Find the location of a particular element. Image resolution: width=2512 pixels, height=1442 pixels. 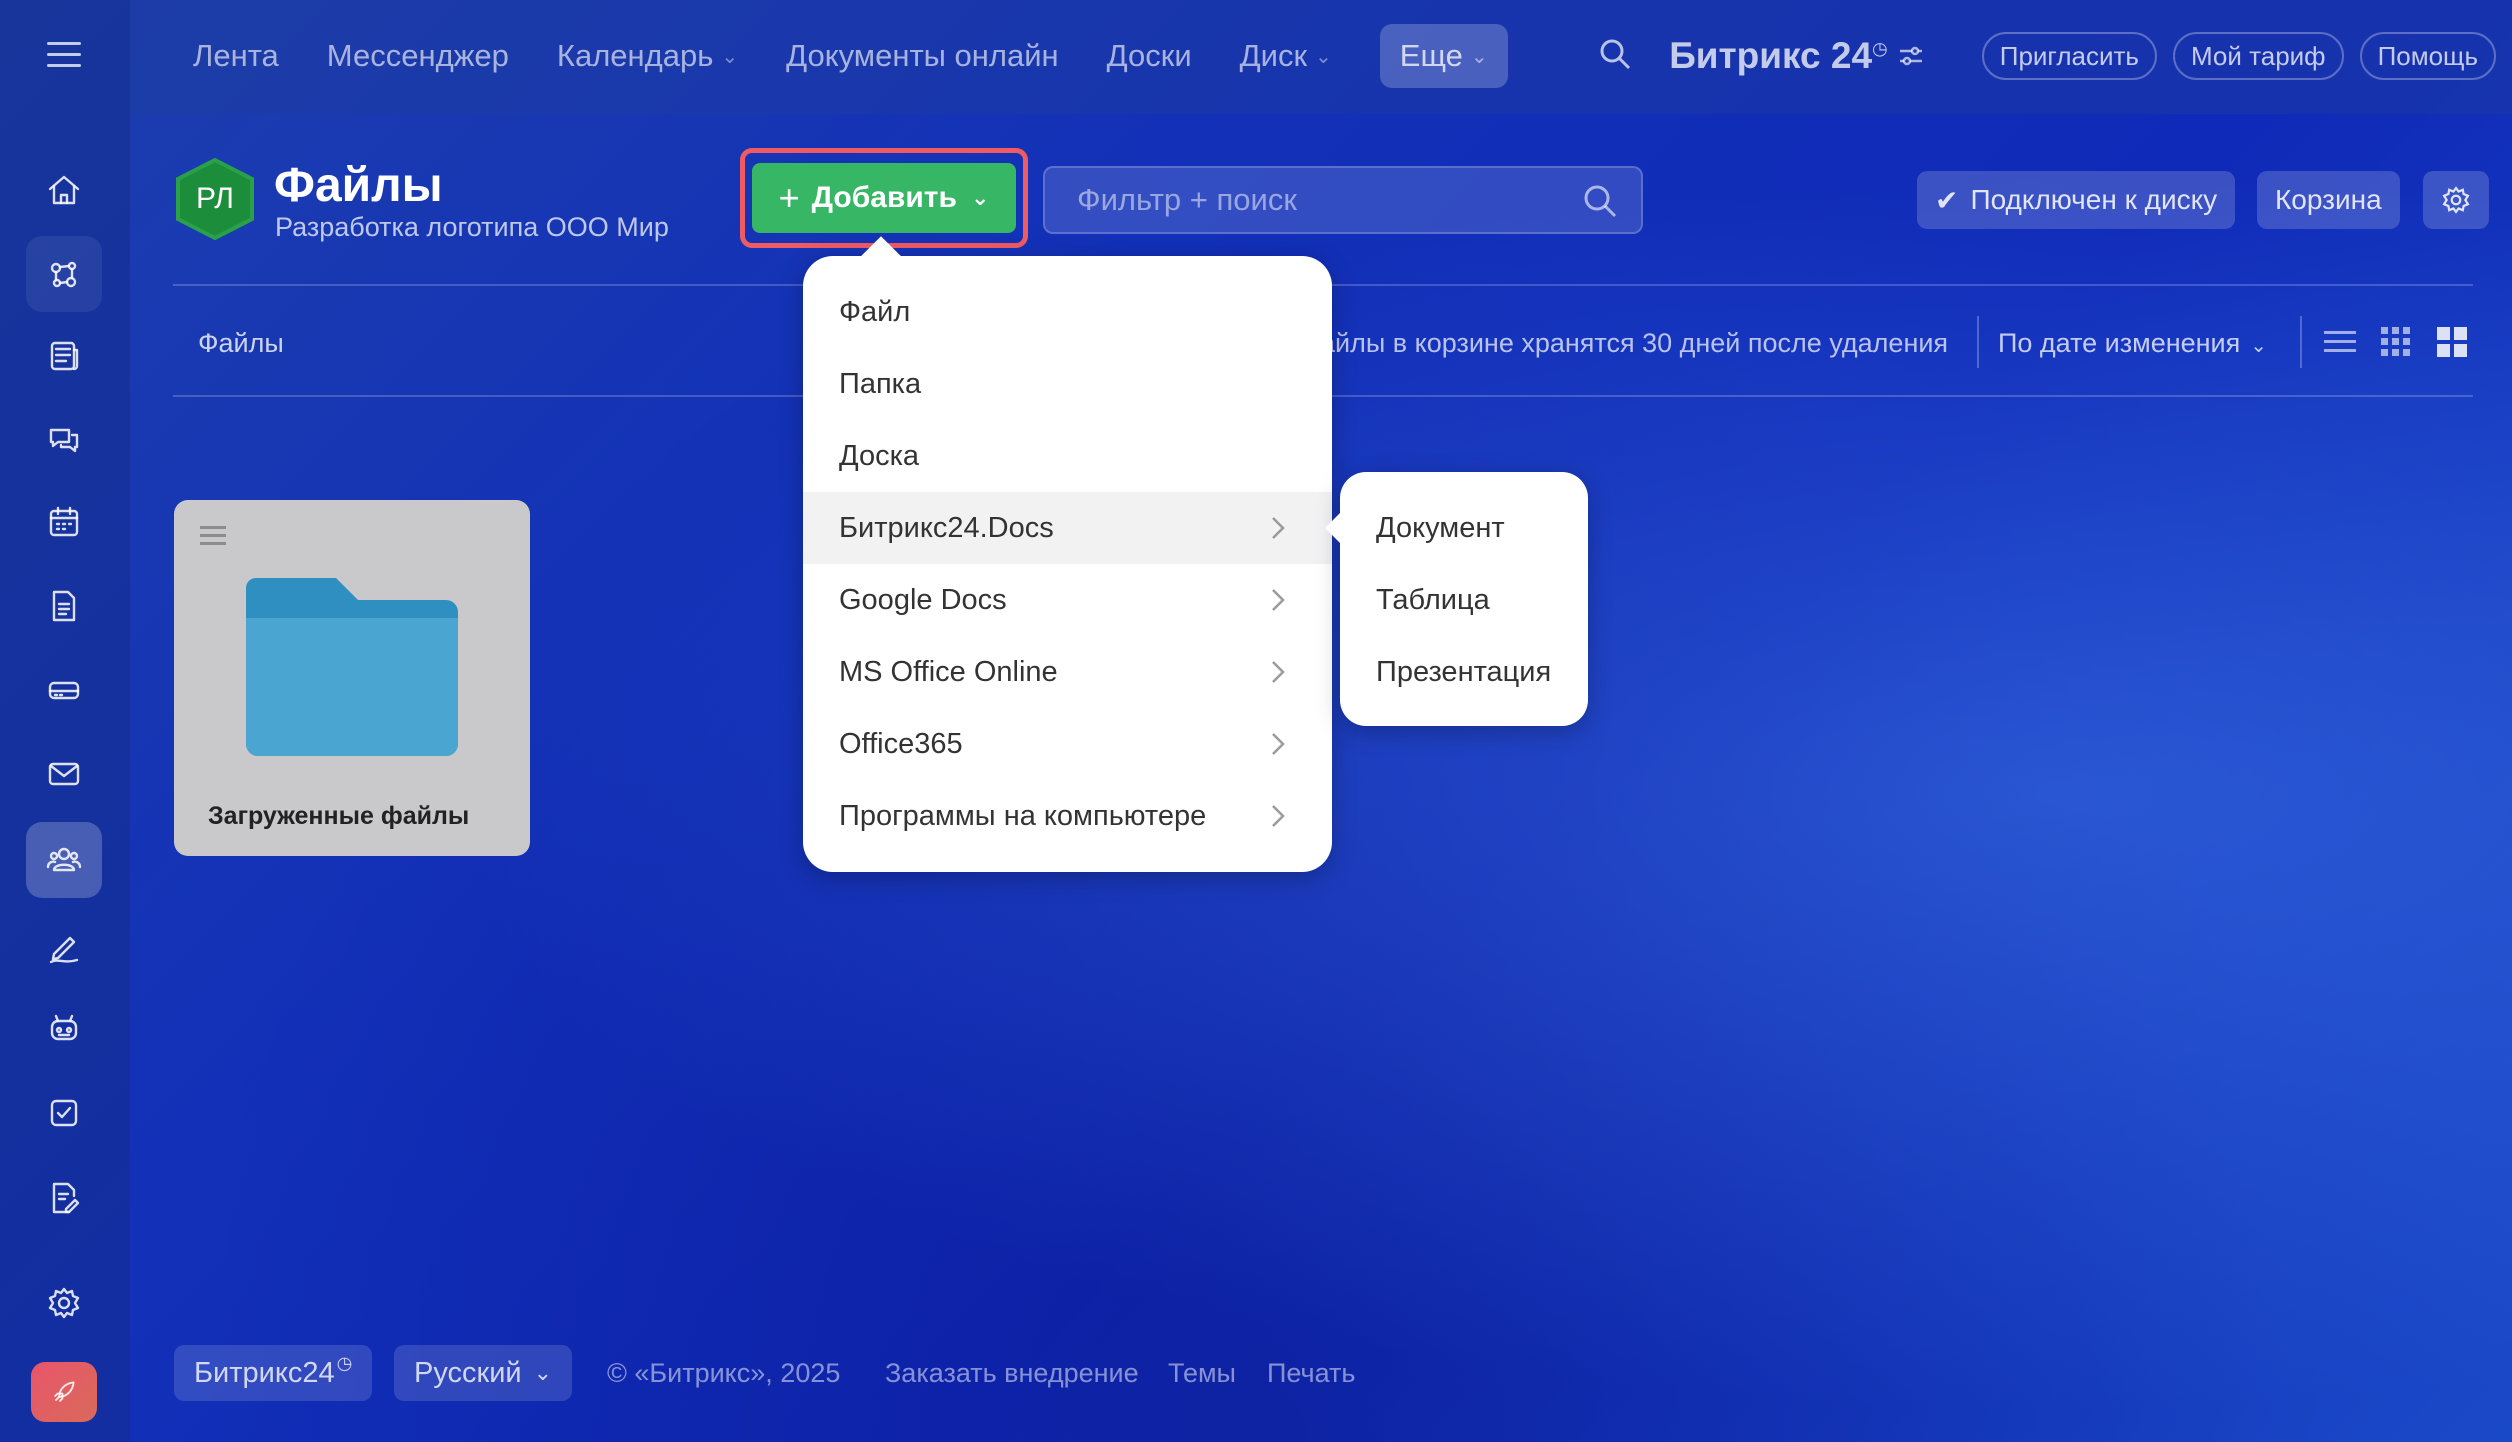

bitrix24-docs-submenu: Документ Таблица Презентация is located at coordinates (1456, 599).